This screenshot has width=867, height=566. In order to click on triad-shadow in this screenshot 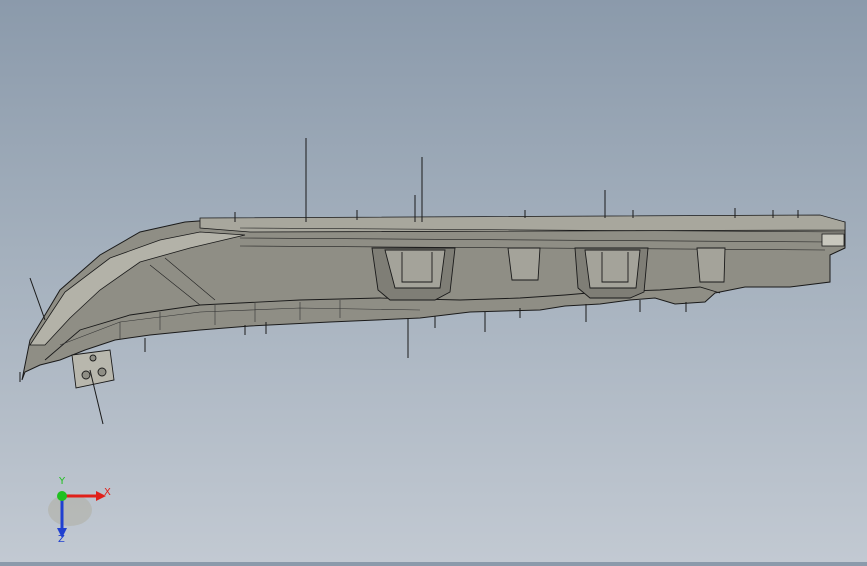, I will do `click(70, 510)`.